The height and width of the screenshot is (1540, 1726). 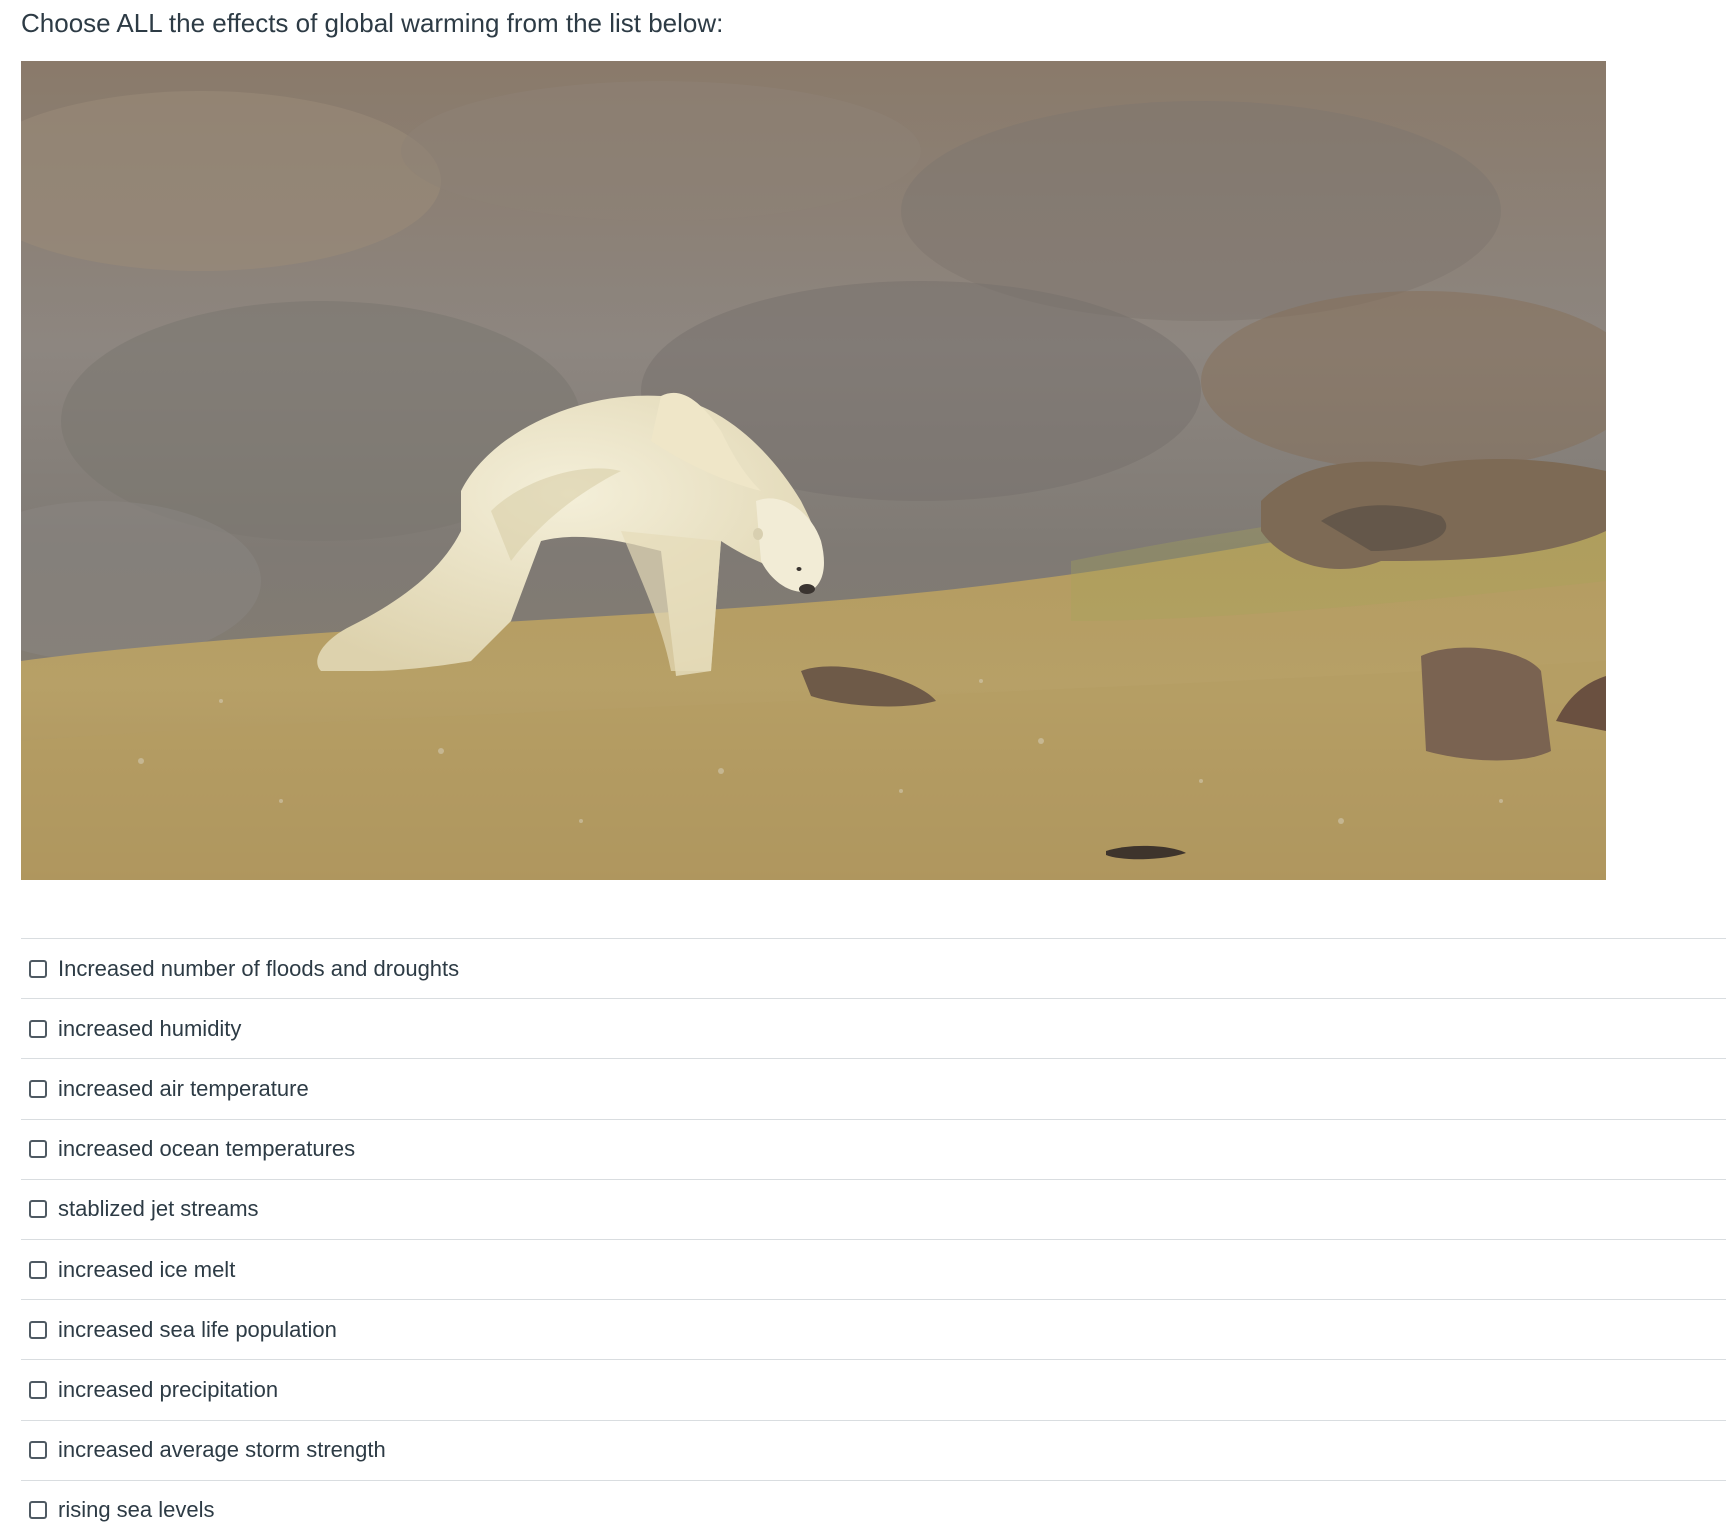 I want to click on answer-option: increased ice melt, so click(x=873, y=1268).